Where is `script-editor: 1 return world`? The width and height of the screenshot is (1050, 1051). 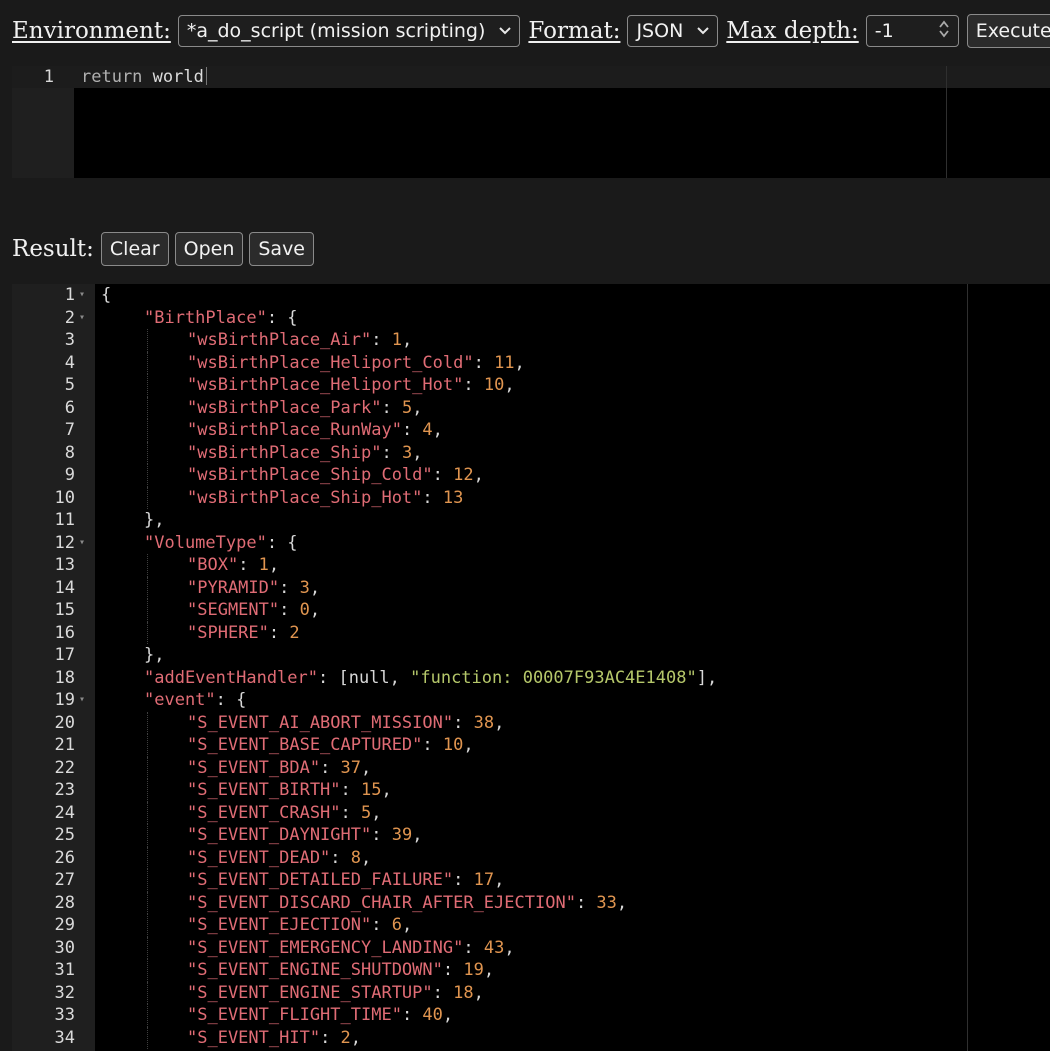
script-editor: 1 return world is located at coordinates (531, 122).